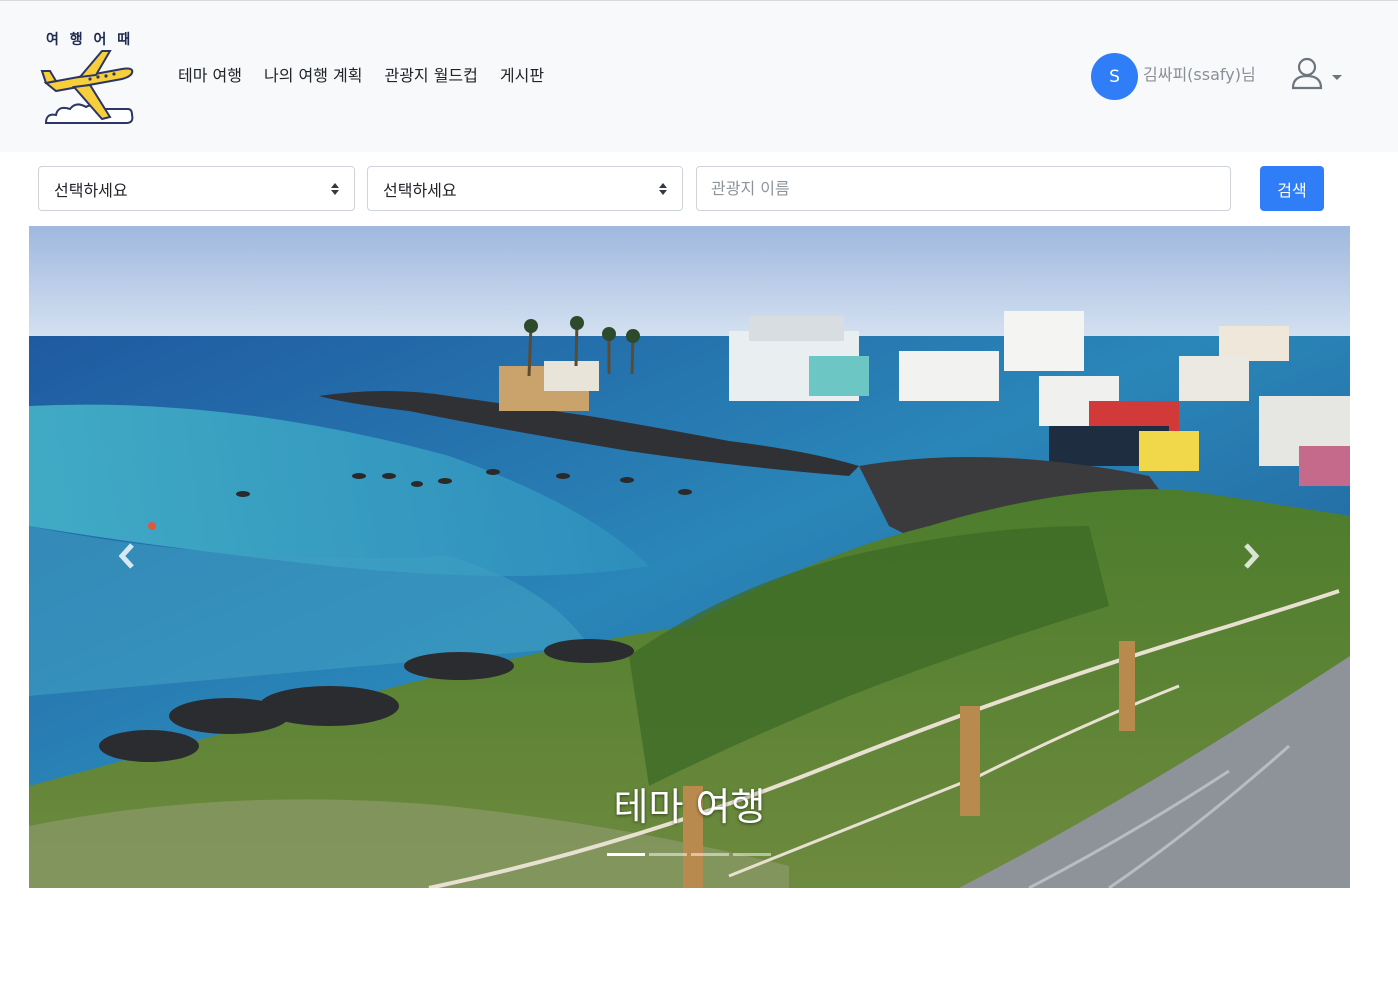 Image resolution: width=1398 pixels, height=992 pixels. I want to click on carousel-caption: 테마 여행, so click(689, 807).